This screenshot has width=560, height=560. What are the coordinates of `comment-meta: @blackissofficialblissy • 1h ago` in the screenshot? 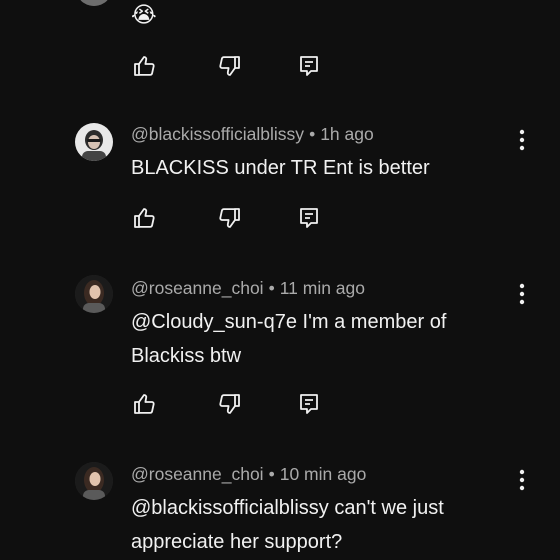 It's located at (252, 134).